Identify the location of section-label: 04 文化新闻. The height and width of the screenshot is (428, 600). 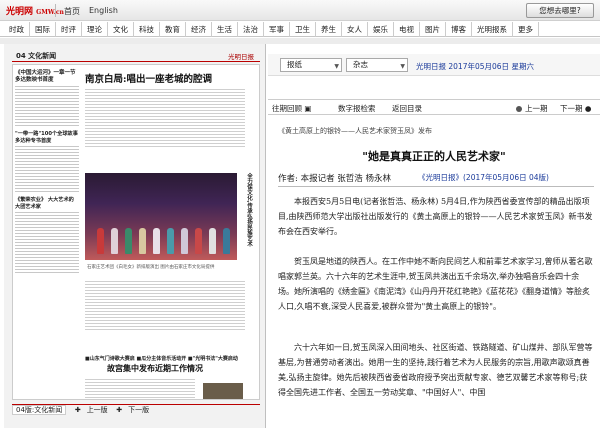
(36, 56).